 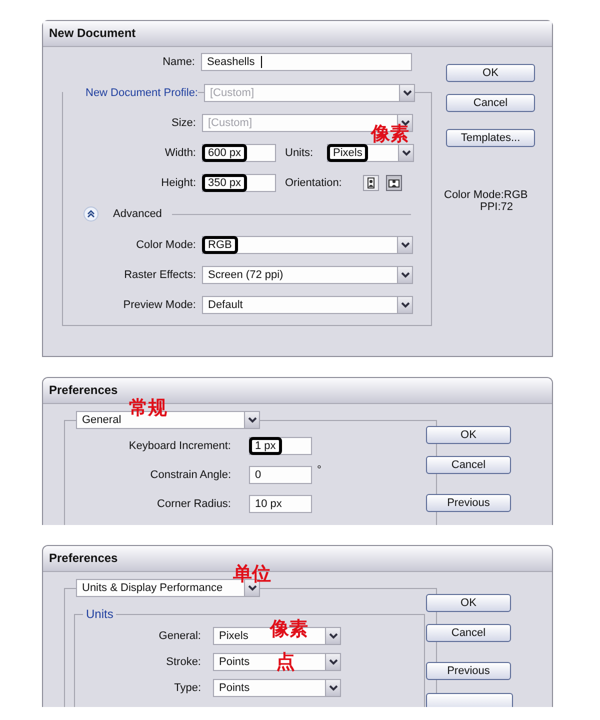 I want to click on input-field: 10 px, so click(x=280, y=503).